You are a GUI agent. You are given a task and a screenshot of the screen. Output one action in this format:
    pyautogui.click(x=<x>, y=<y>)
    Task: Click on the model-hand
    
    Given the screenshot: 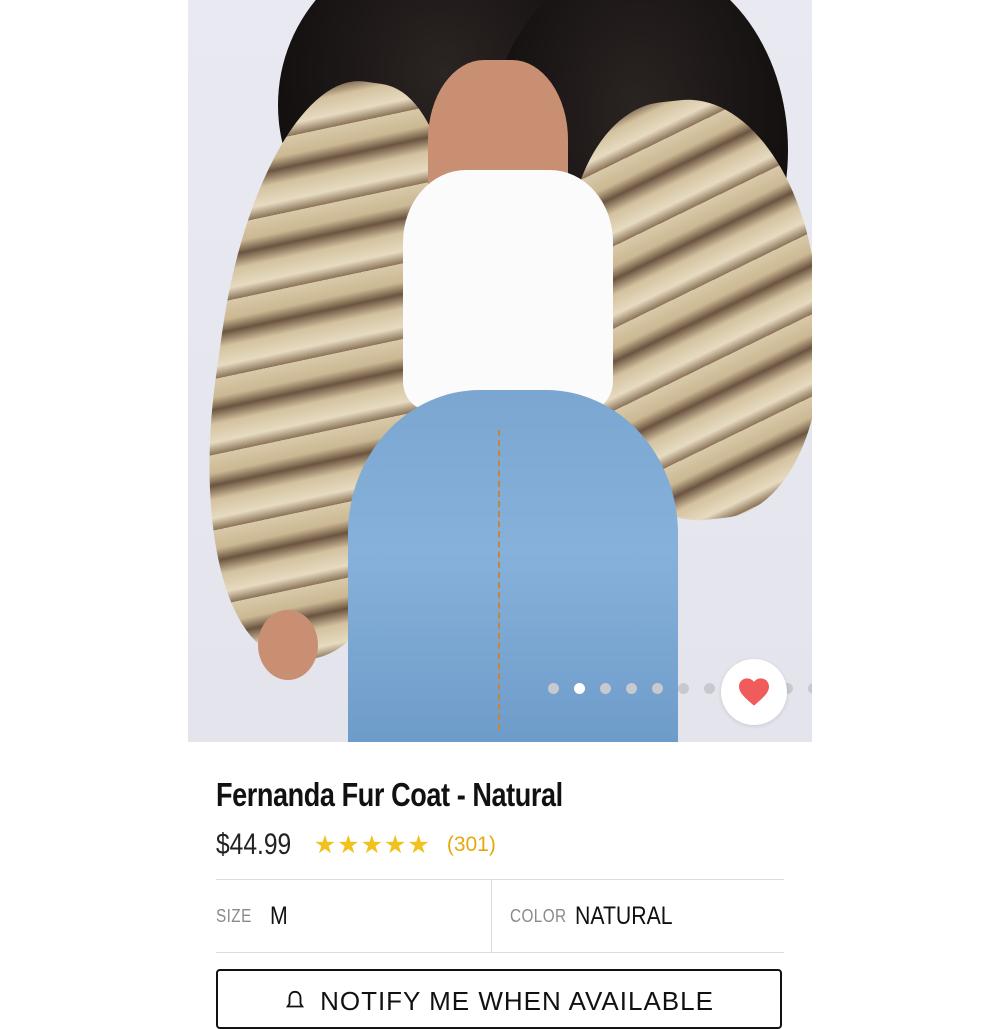 What is the action you would take?
    pyautogui.click(x=288, y=645)
    